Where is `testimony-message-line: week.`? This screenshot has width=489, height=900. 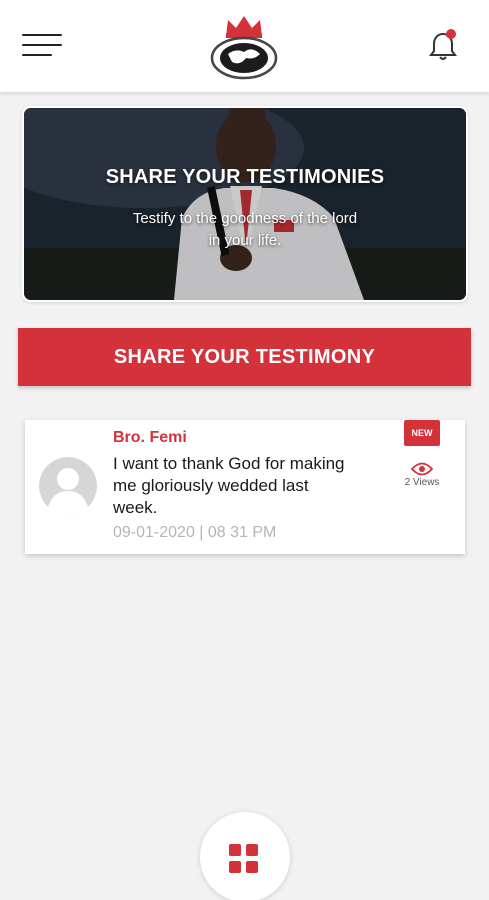
testimony-message-line: week. is located at coordinates (135, 507).